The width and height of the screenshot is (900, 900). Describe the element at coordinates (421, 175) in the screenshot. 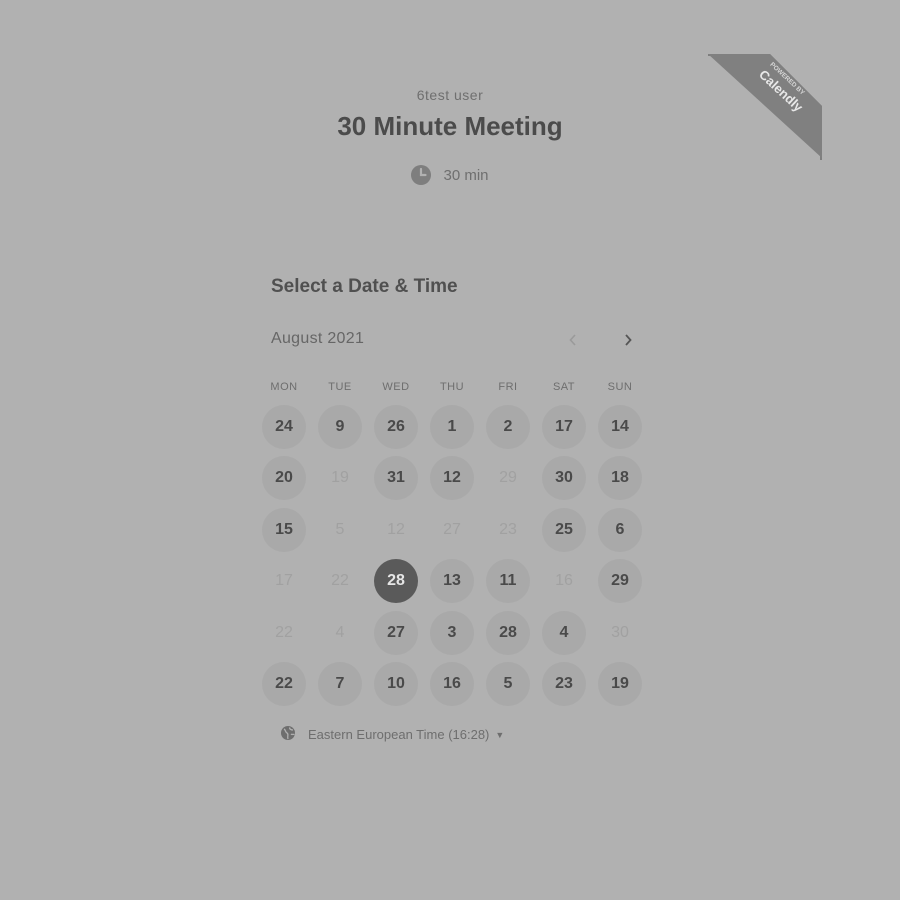

I see `clock-icon` at that location.